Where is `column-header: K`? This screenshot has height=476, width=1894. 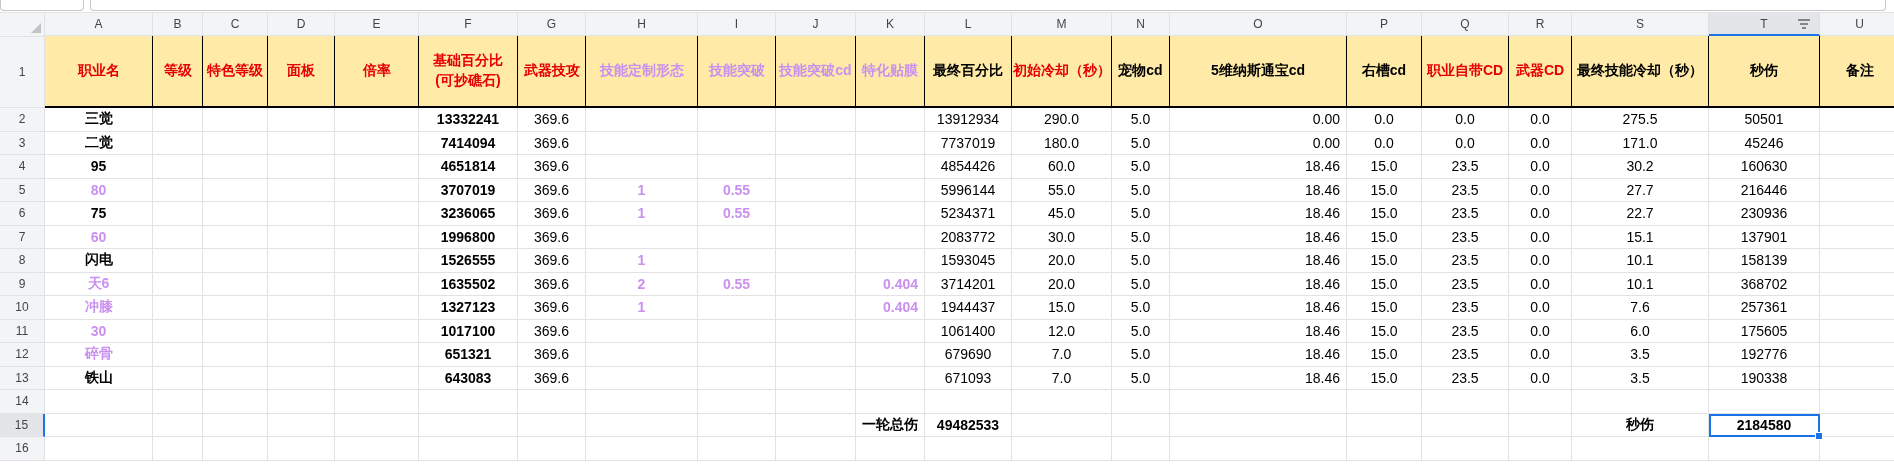
column-header: K is located at coordinates (890, 24).